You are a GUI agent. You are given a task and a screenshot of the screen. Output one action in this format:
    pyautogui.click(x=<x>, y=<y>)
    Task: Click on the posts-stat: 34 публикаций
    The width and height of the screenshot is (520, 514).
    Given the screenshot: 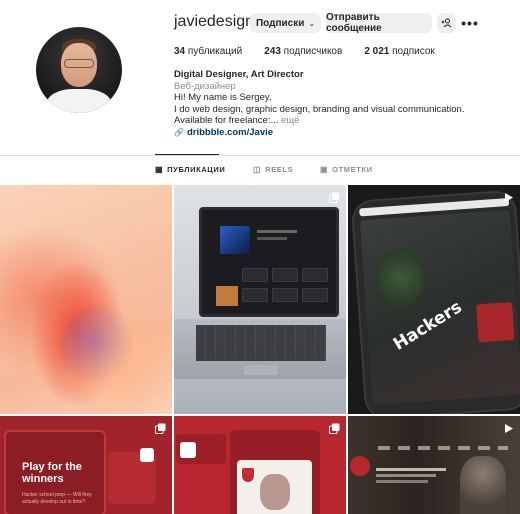 What is the action you would take?
    pyautogui.click(x=208, y=51)
    